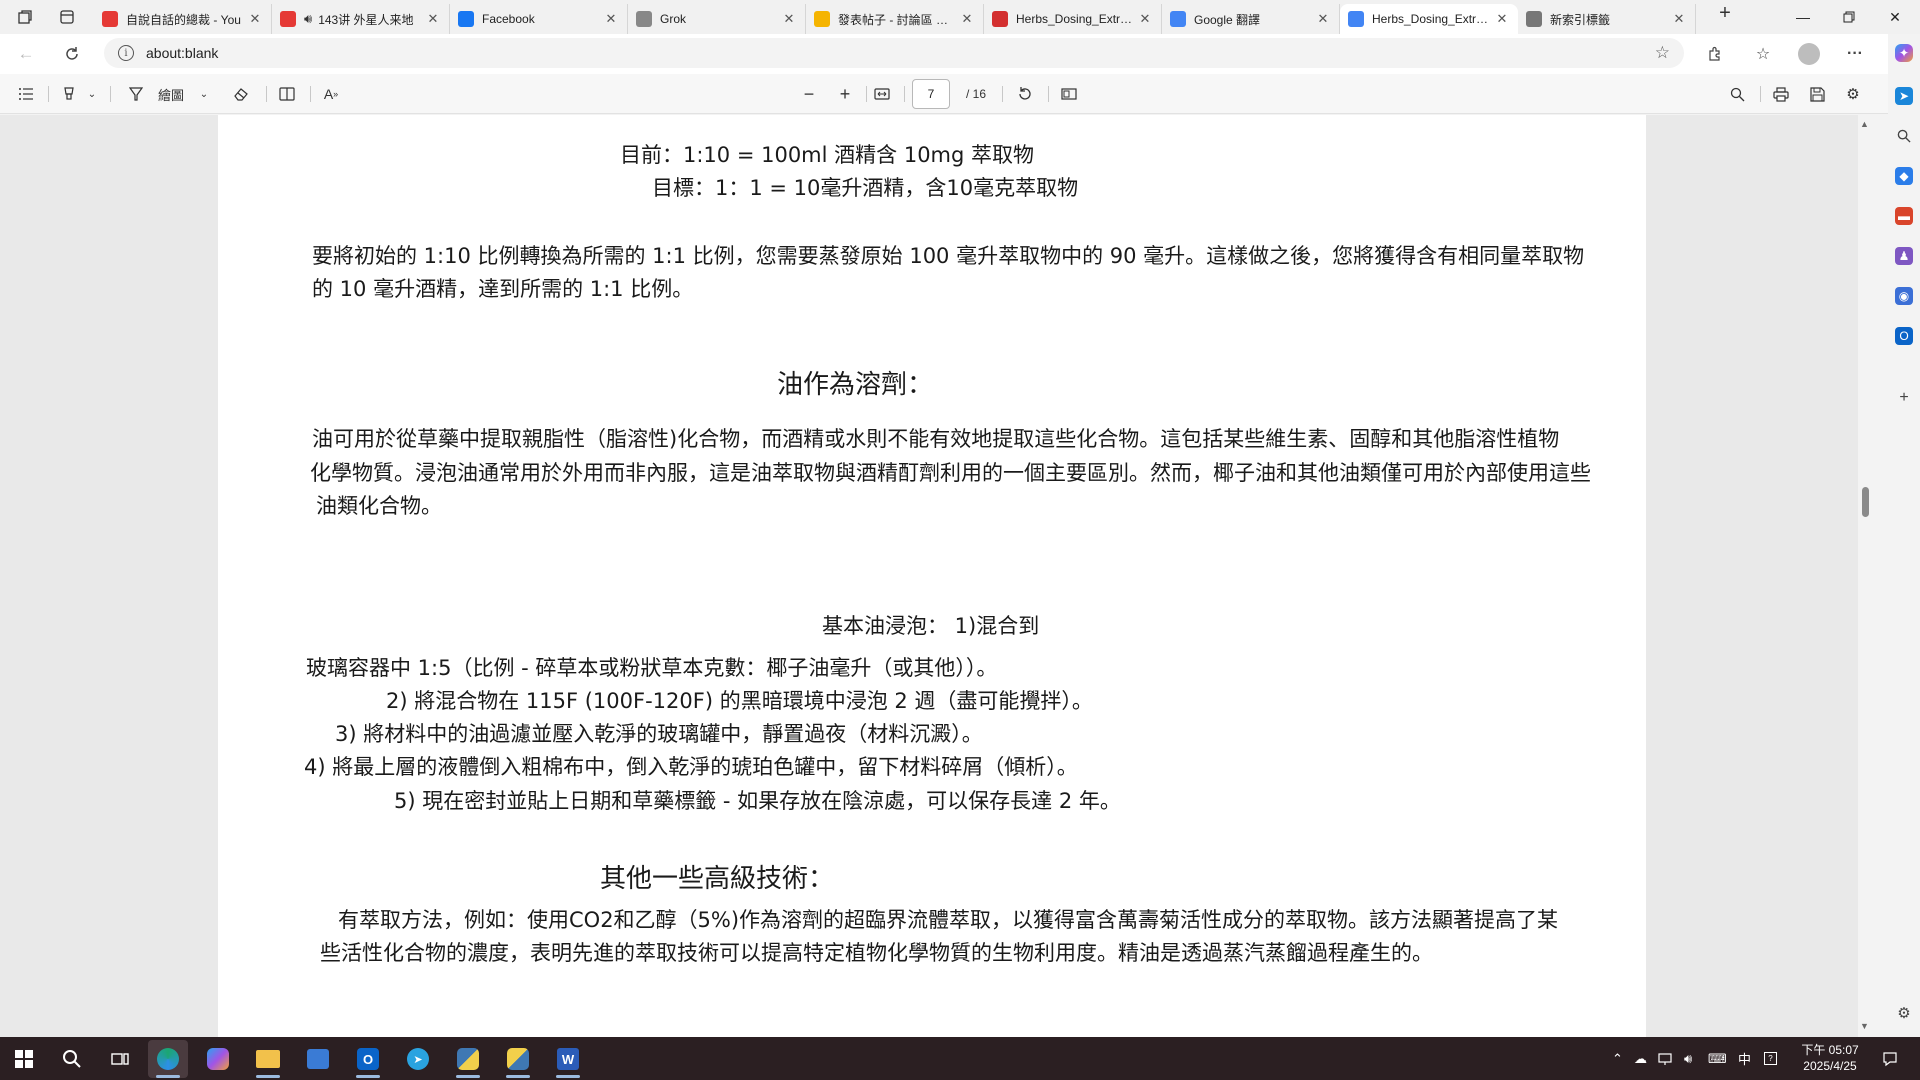 This screenshot has width=1920, height=1080. I want to click on outlook-taskbar-icon: O, so click(368, 1059).